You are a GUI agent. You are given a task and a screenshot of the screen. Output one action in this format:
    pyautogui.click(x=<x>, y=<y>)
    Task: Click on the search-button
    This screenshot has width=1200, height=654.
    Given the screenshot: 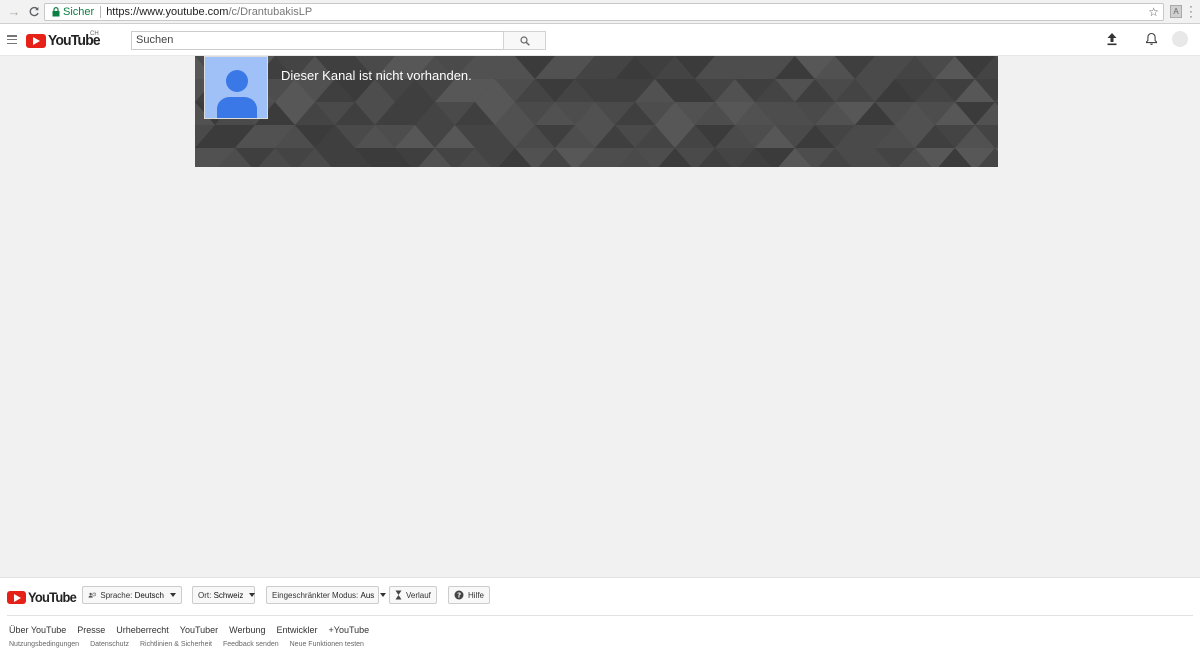 What is the action you would take?
    pyautogui.click(x=524, y=40)
    